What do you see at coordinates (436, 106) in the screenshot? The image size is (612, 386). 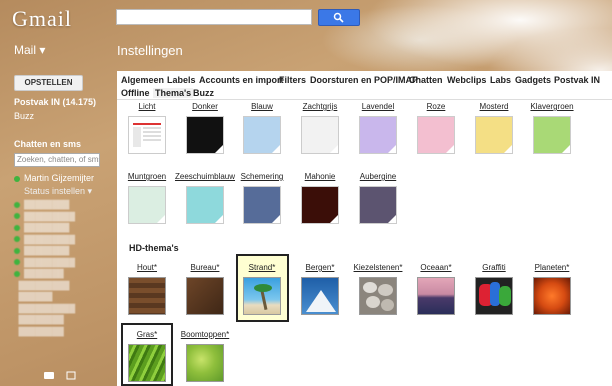 I see `theme-label: Roze` at bounding box center [436, 106].